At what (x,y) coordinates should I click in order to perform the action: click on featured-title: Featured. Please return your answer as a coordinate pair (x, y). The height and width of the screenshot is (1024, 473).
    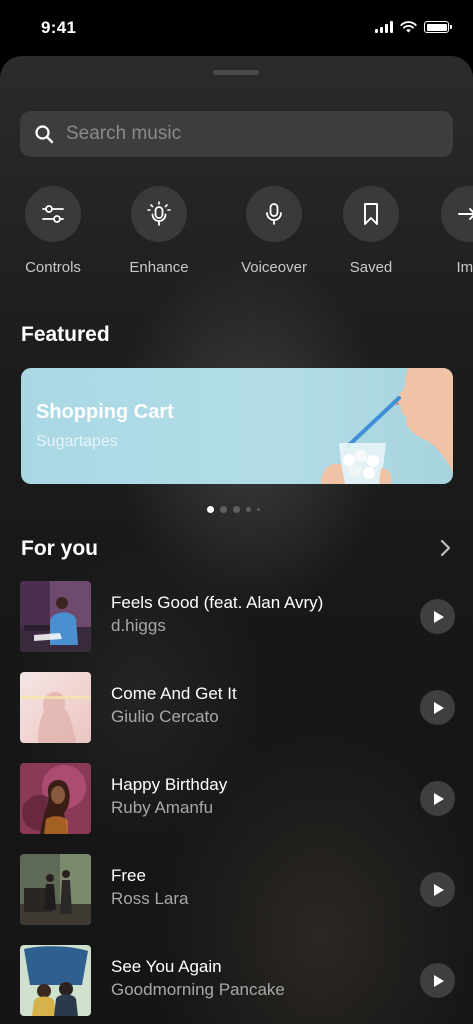
    Looking at the image, I should click on (65, 334).